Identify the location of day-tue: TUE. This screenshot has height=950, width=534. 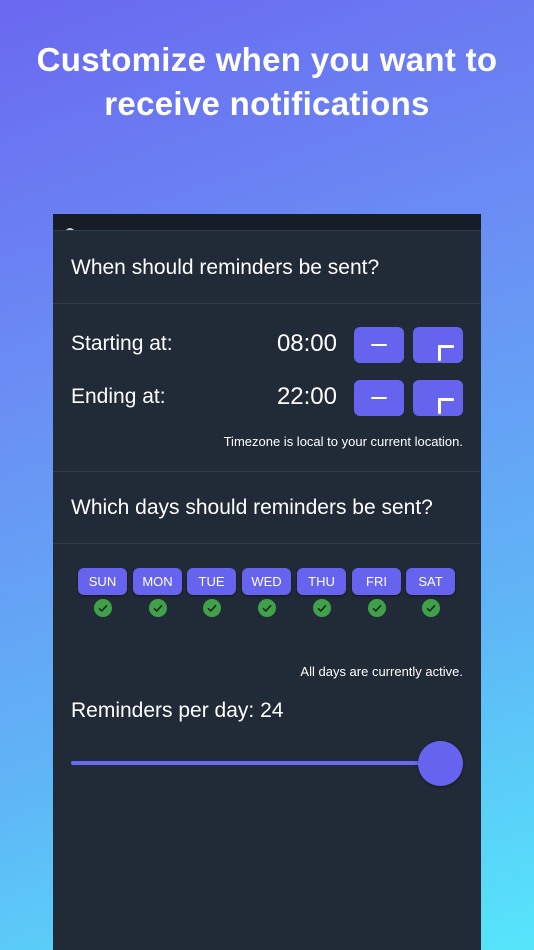
(211, 592).